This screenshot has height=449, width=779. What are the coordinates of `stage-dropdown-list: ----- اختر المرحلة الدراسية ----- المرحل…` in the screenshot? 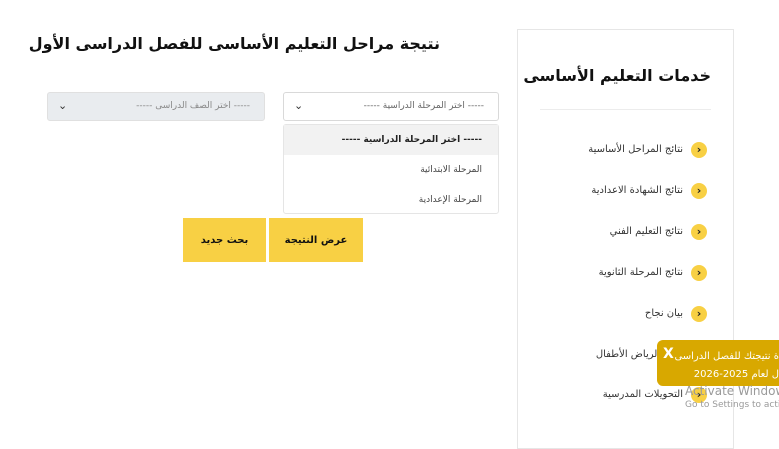 It's located at (391, 169).